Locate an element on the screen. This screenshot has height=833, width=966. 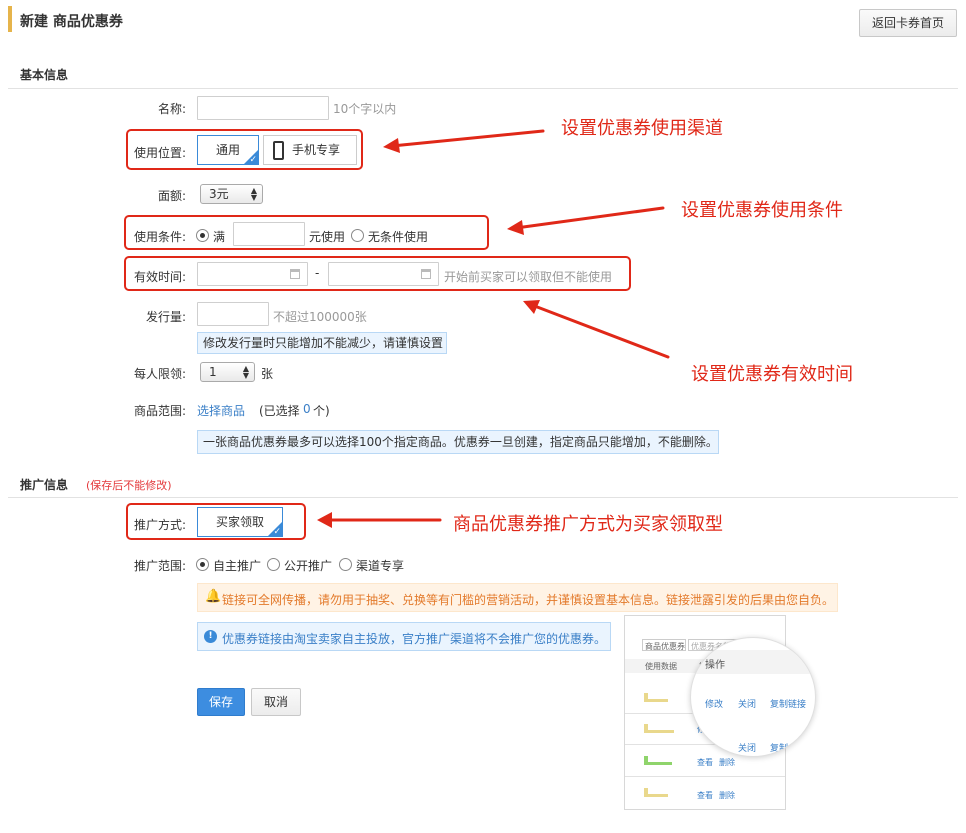
arrow-channel is located at coordinates (467, 138).